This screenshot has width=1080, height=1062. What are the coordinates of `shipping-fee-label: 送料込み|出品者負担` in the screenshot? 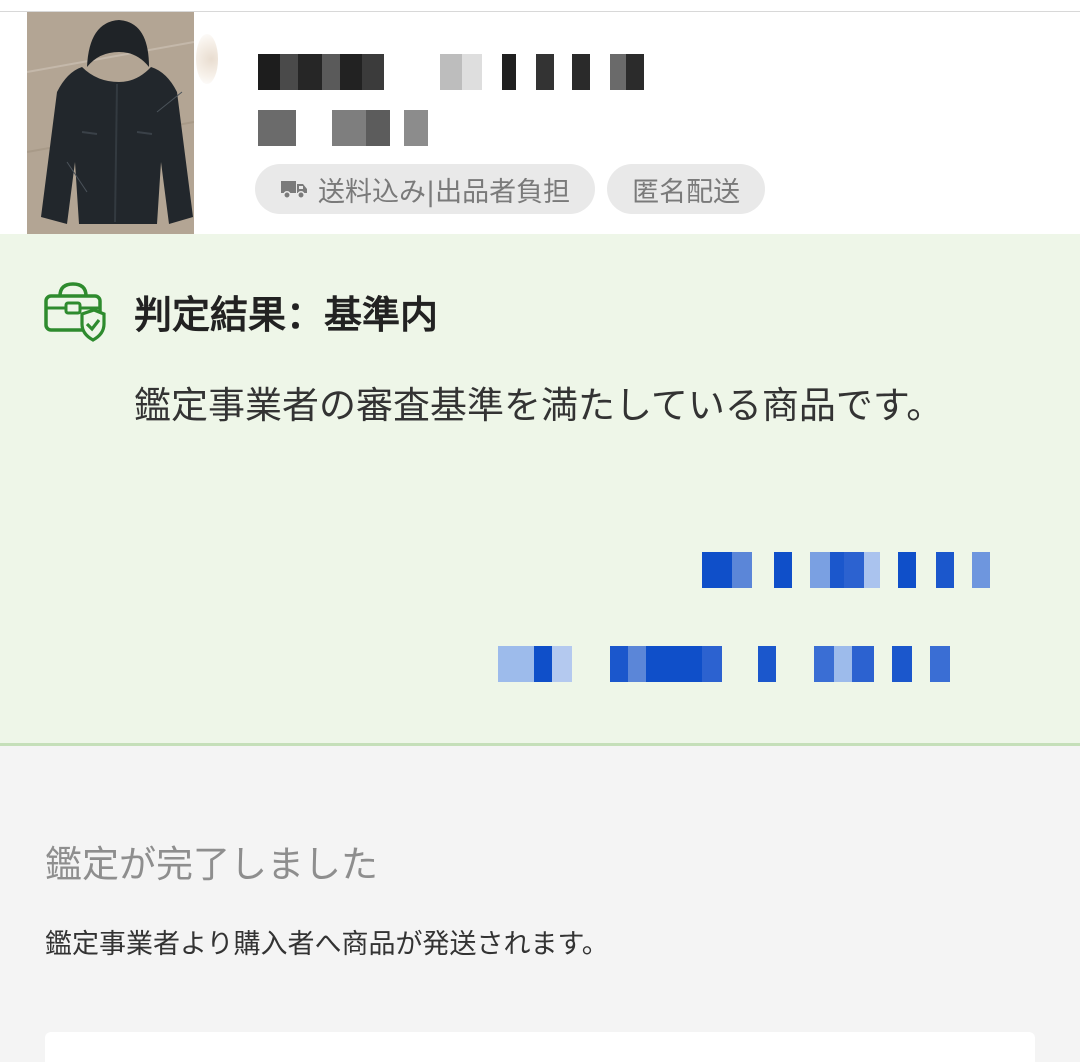 It's located at (444, 192).